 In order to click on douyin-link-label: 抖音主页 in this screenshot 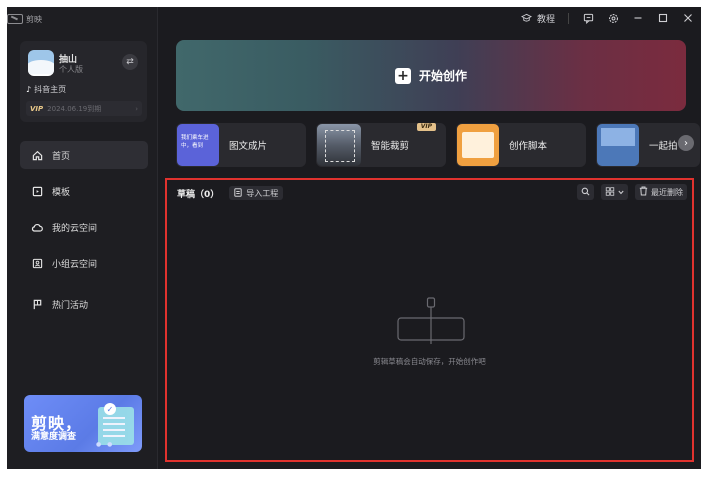, I will do `click(50, 89)`.